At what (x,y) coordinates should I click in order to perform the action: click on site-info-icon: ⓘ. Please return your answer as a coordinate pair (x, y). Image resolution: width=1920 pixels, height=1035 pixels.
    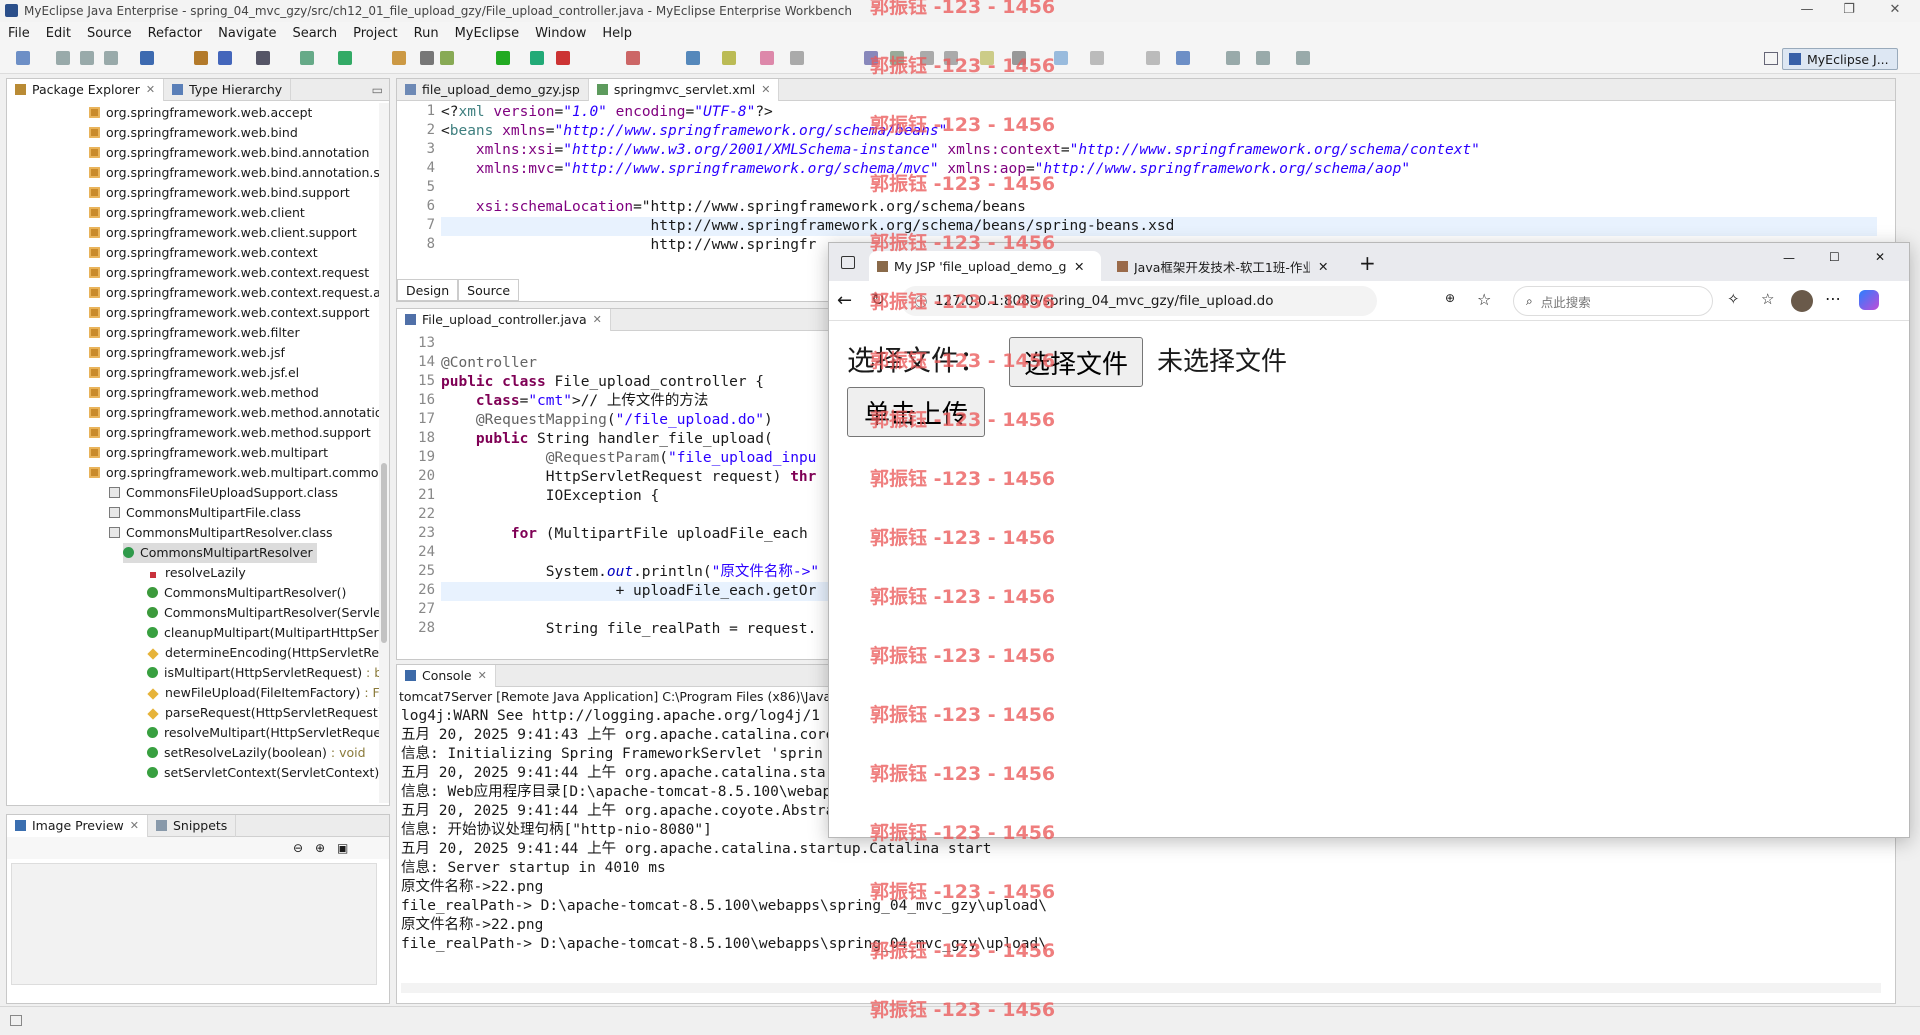
    Looking at the image, I should click on (921, 301).